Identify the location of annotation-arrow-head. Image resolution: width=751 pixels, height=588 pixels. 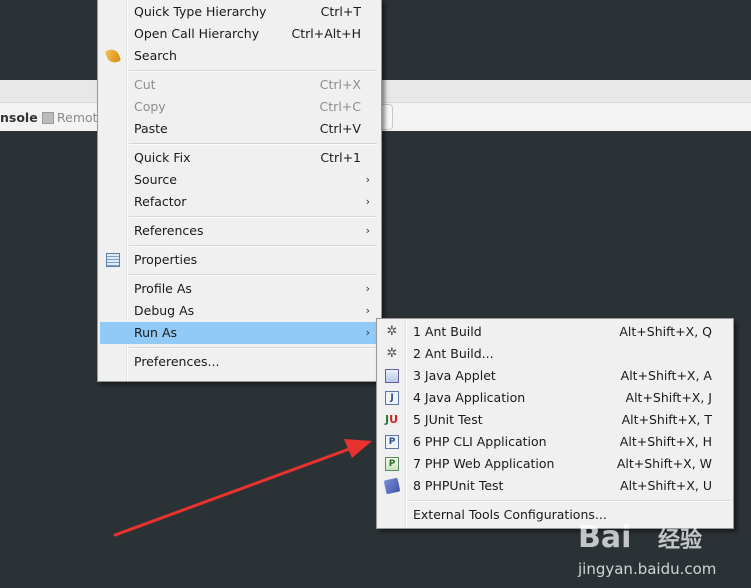
(358, 448).